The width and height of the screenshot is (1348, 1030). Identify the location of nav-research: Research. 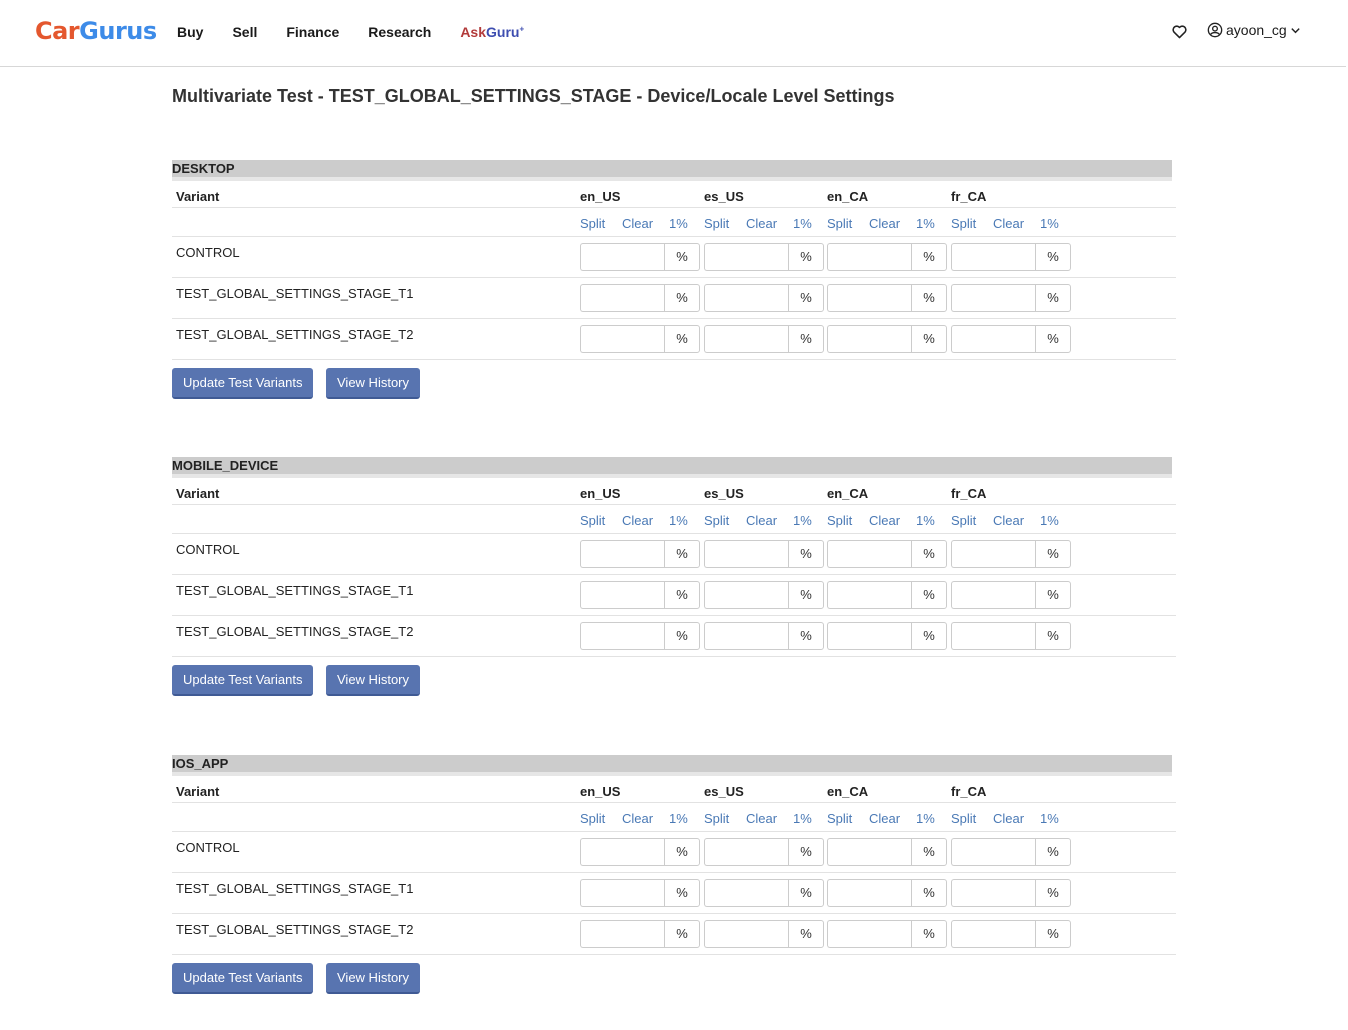
(399, 32).